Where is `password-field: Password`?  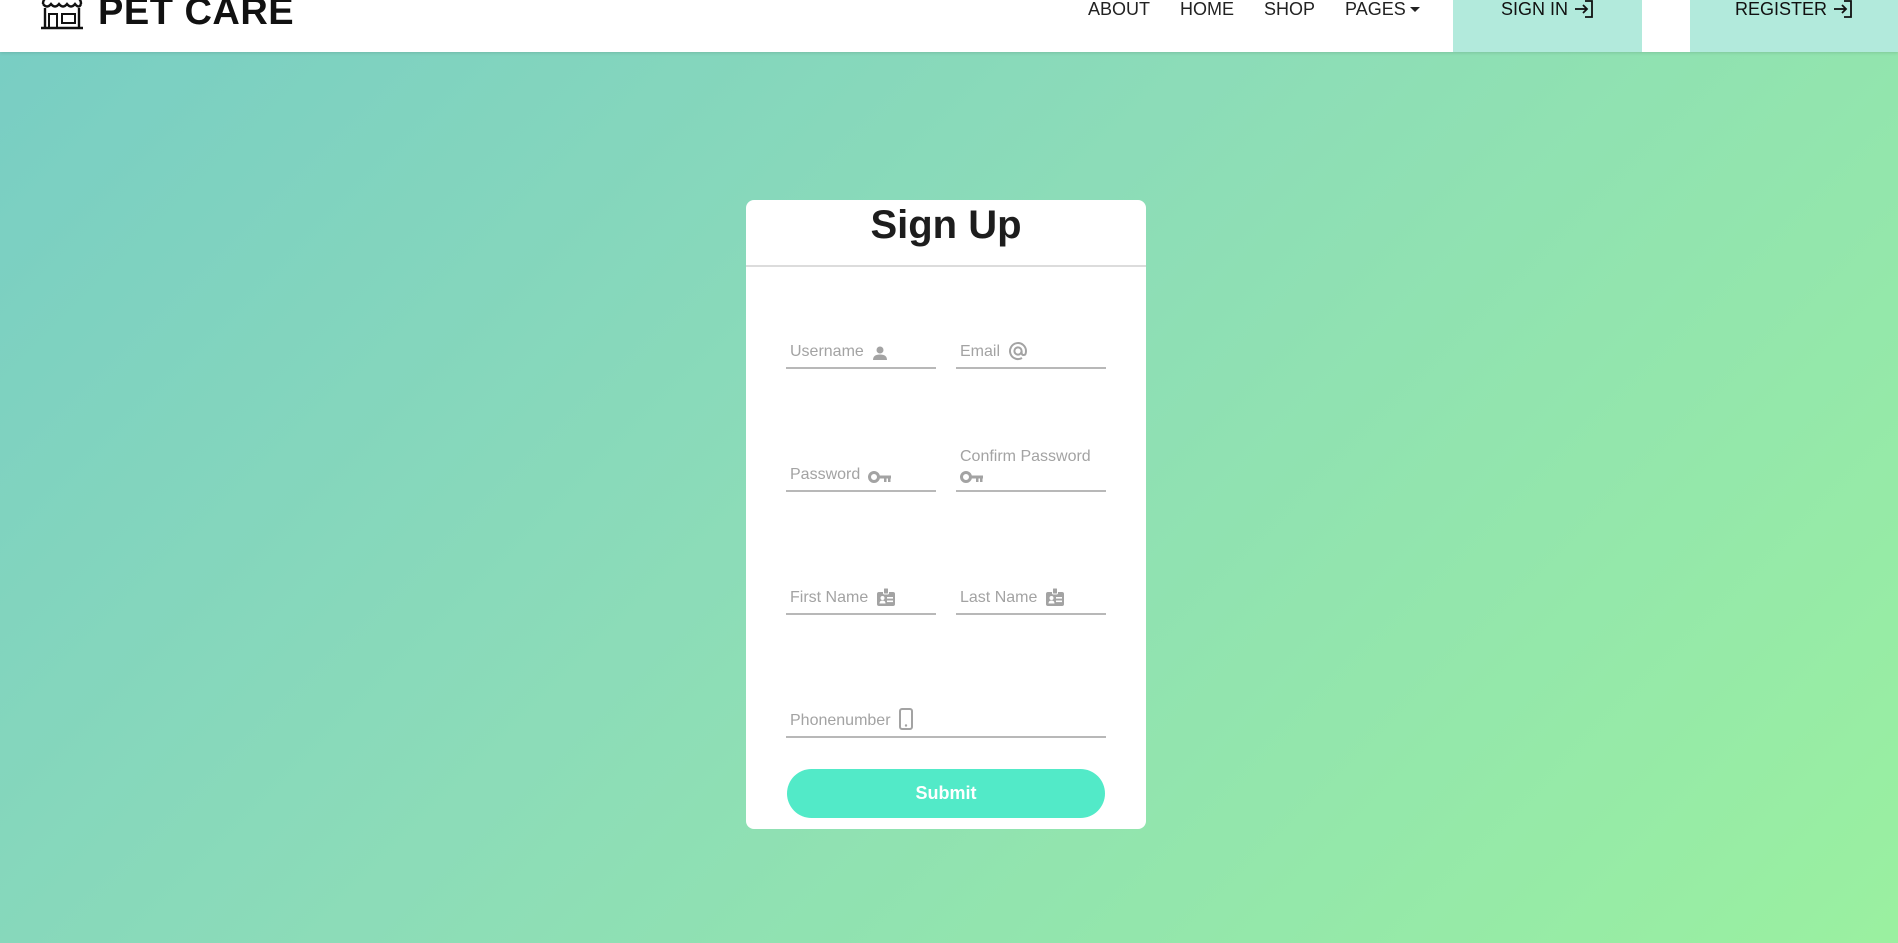 password-field: Password is located at coordinates (861, 466).